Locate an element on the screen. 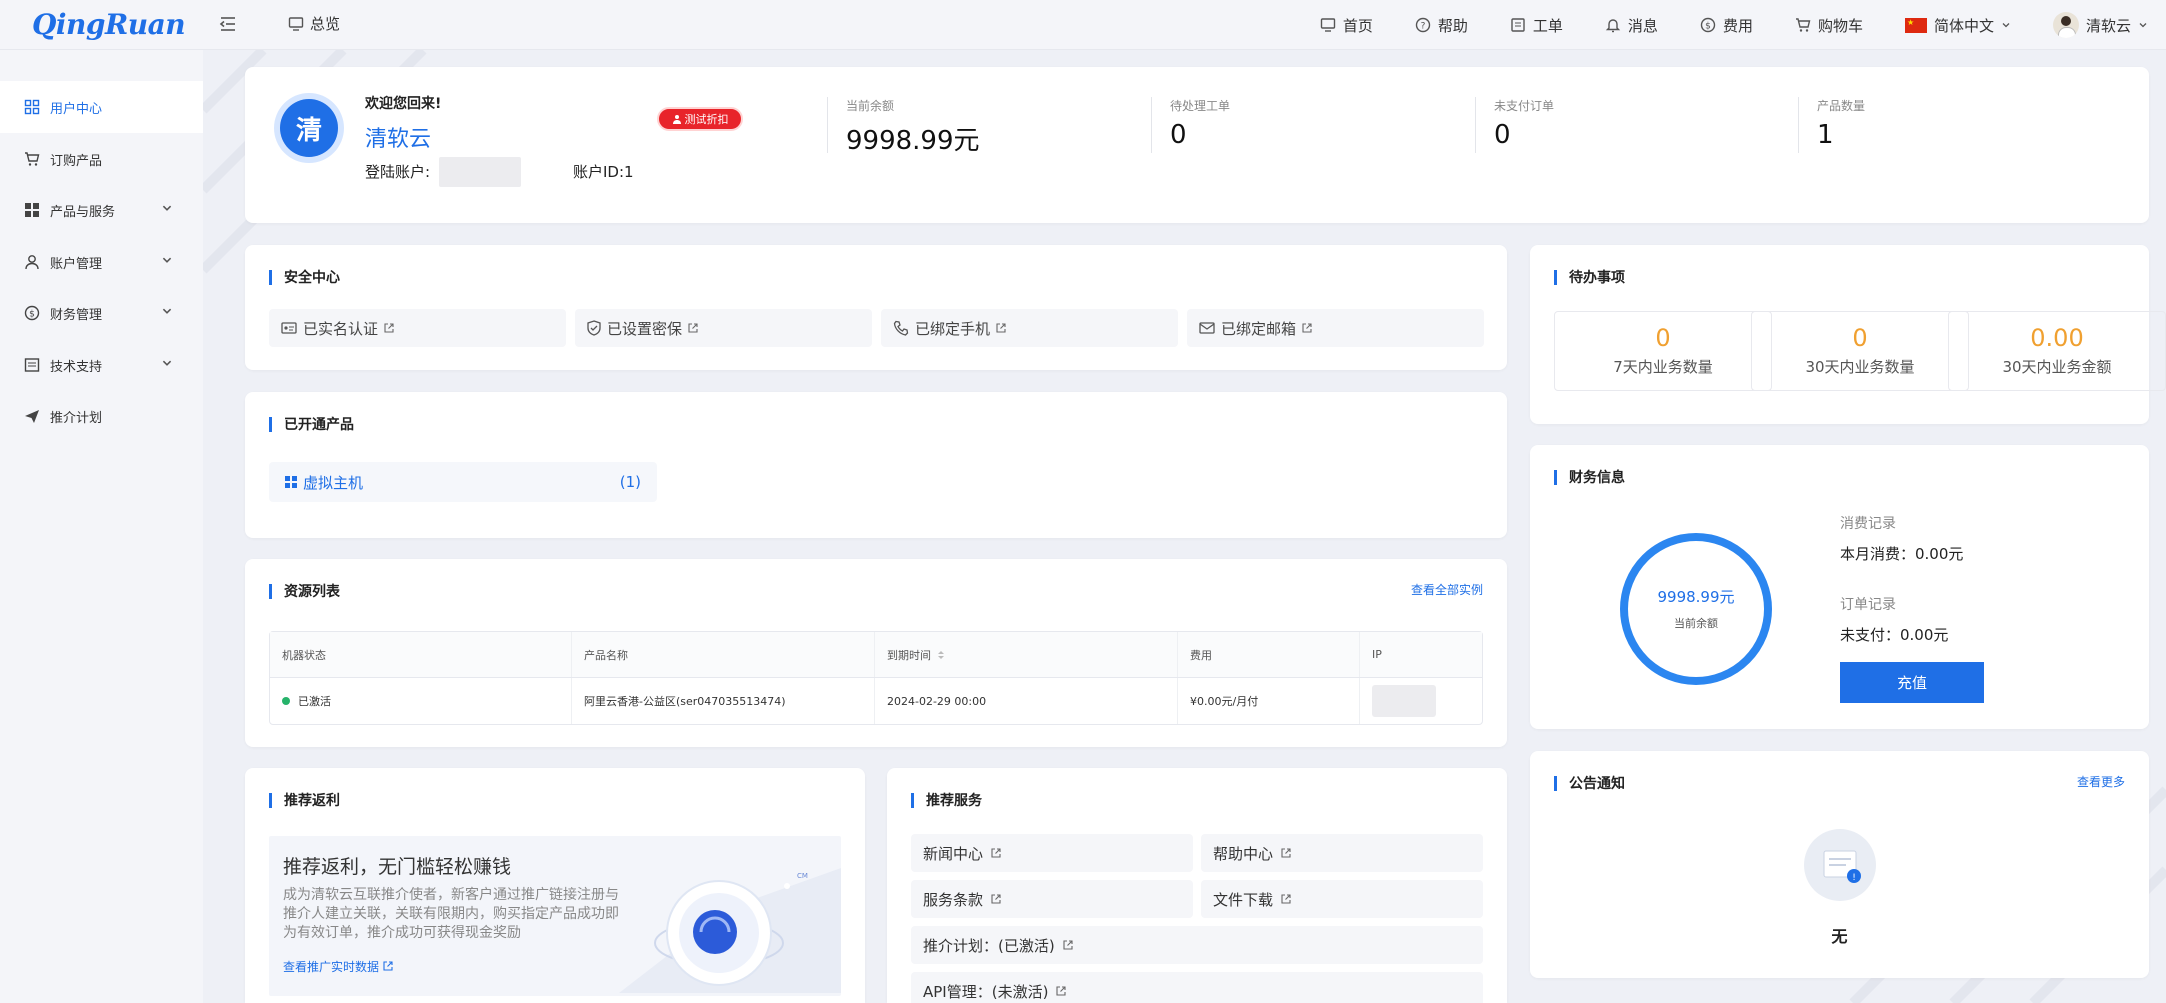 The width and height of the screenshot is (2166, 1003). todo-value: 0 is located at coordinates (1663, 338).